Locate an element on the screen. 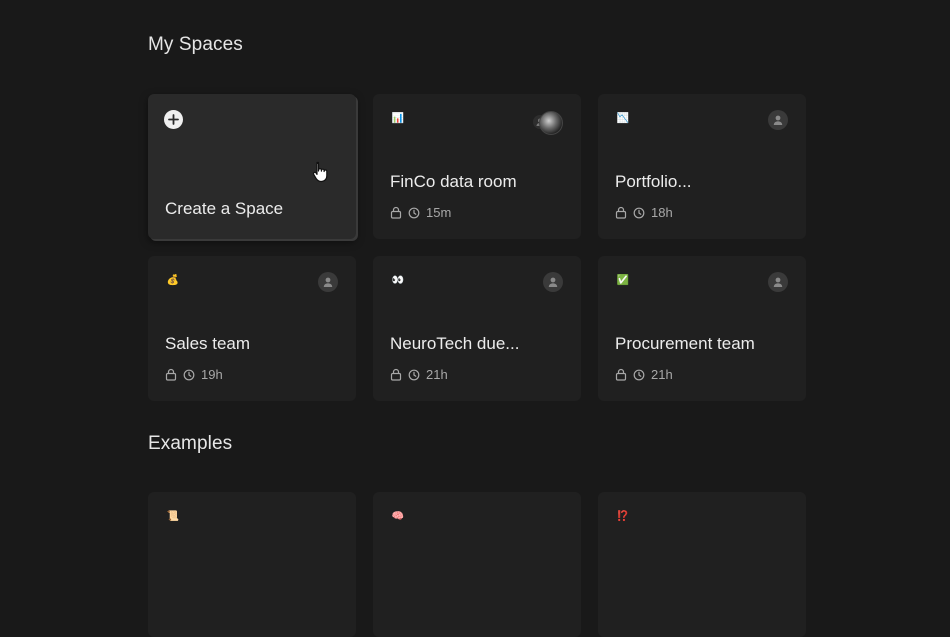  create-space-label: Create a Space is located at coordinates (224, 209).